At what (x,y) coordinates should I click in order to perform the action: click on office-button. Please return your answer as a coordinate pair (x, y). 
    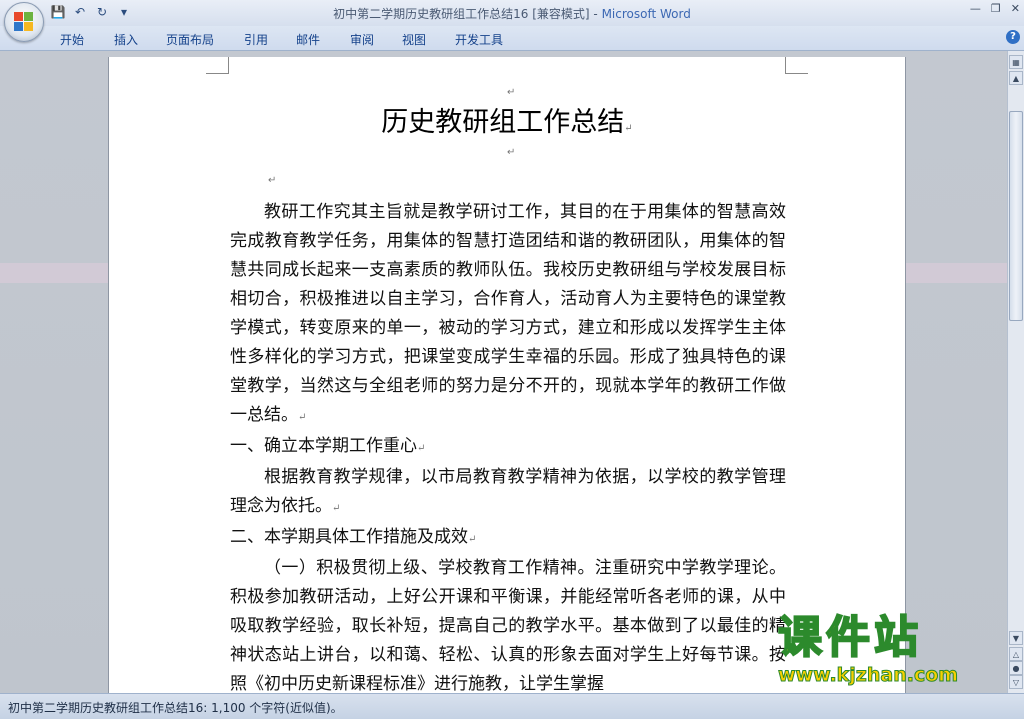
    Looking at the image, I should click on (24, 22).